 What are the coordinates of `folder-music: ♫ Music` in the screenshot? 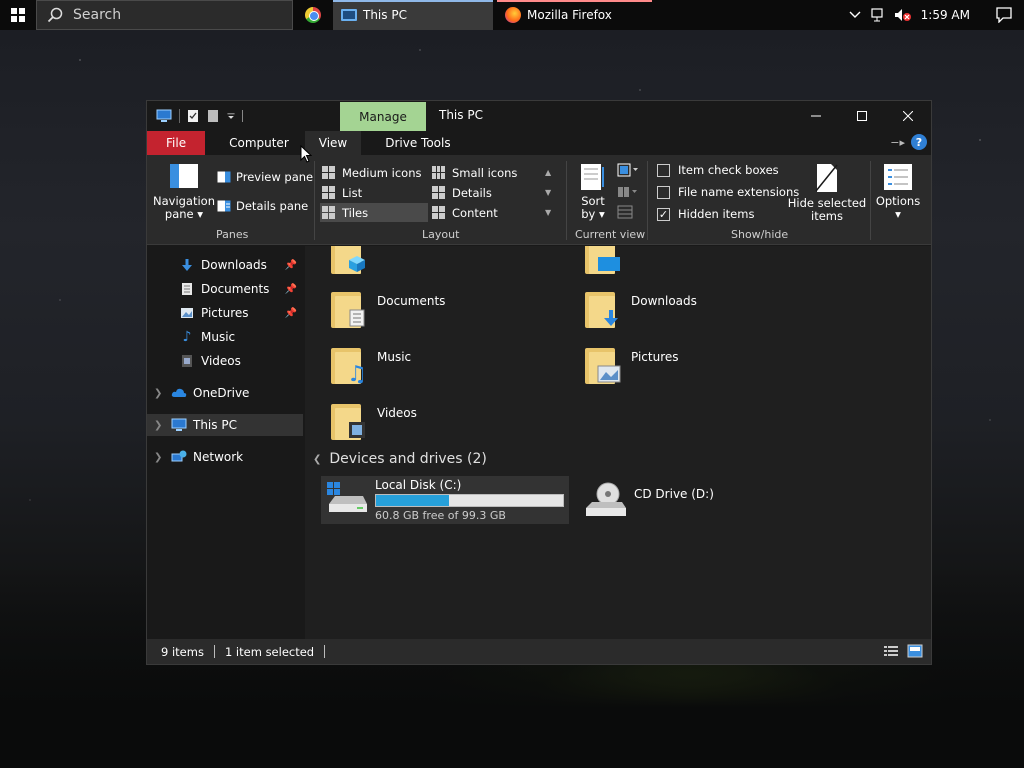 It's located at (370, 365).